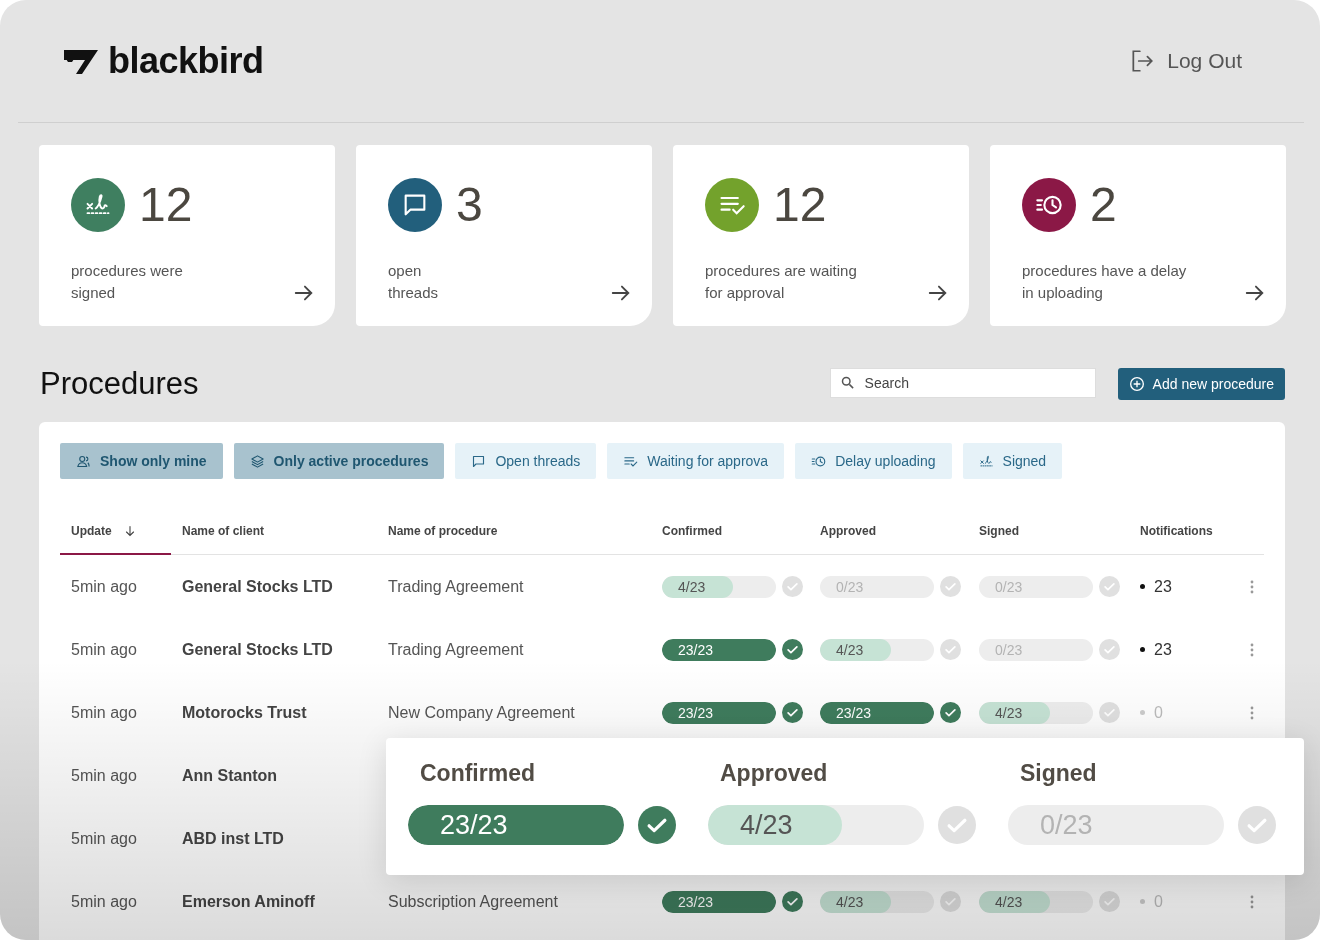  Describe the element at coordinates (696, 461) in the screenshot. I see `filter-chip: Waiting for approva` at that location.